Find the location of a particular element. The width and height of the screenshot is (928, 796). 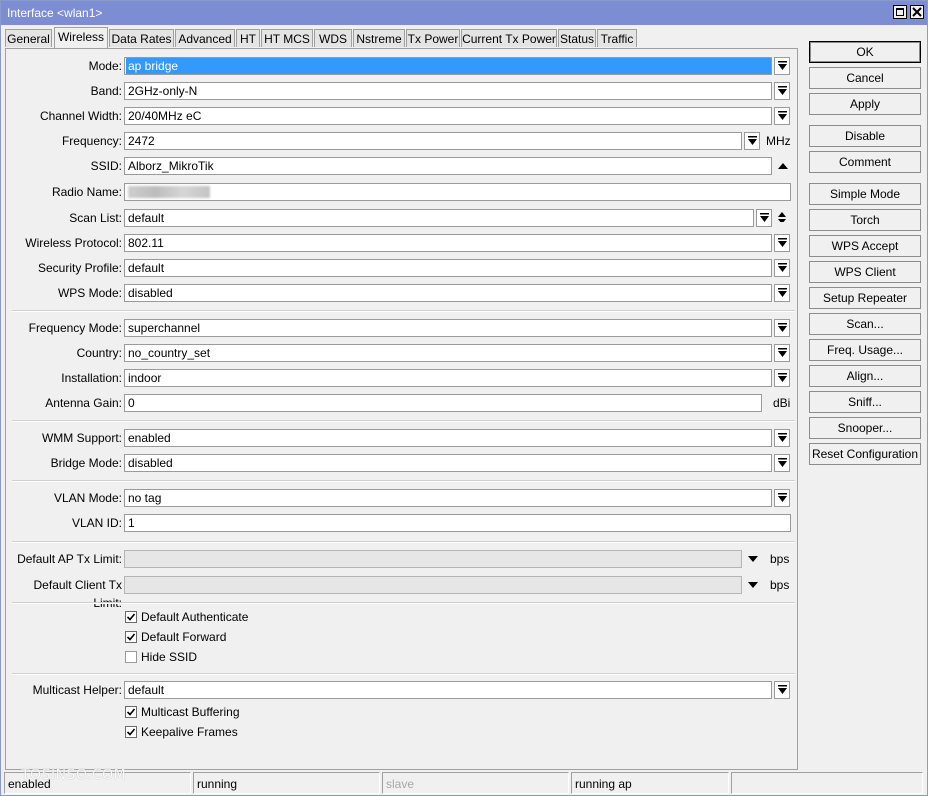

installation-dropdown-button is located at coordinates (782, 378).